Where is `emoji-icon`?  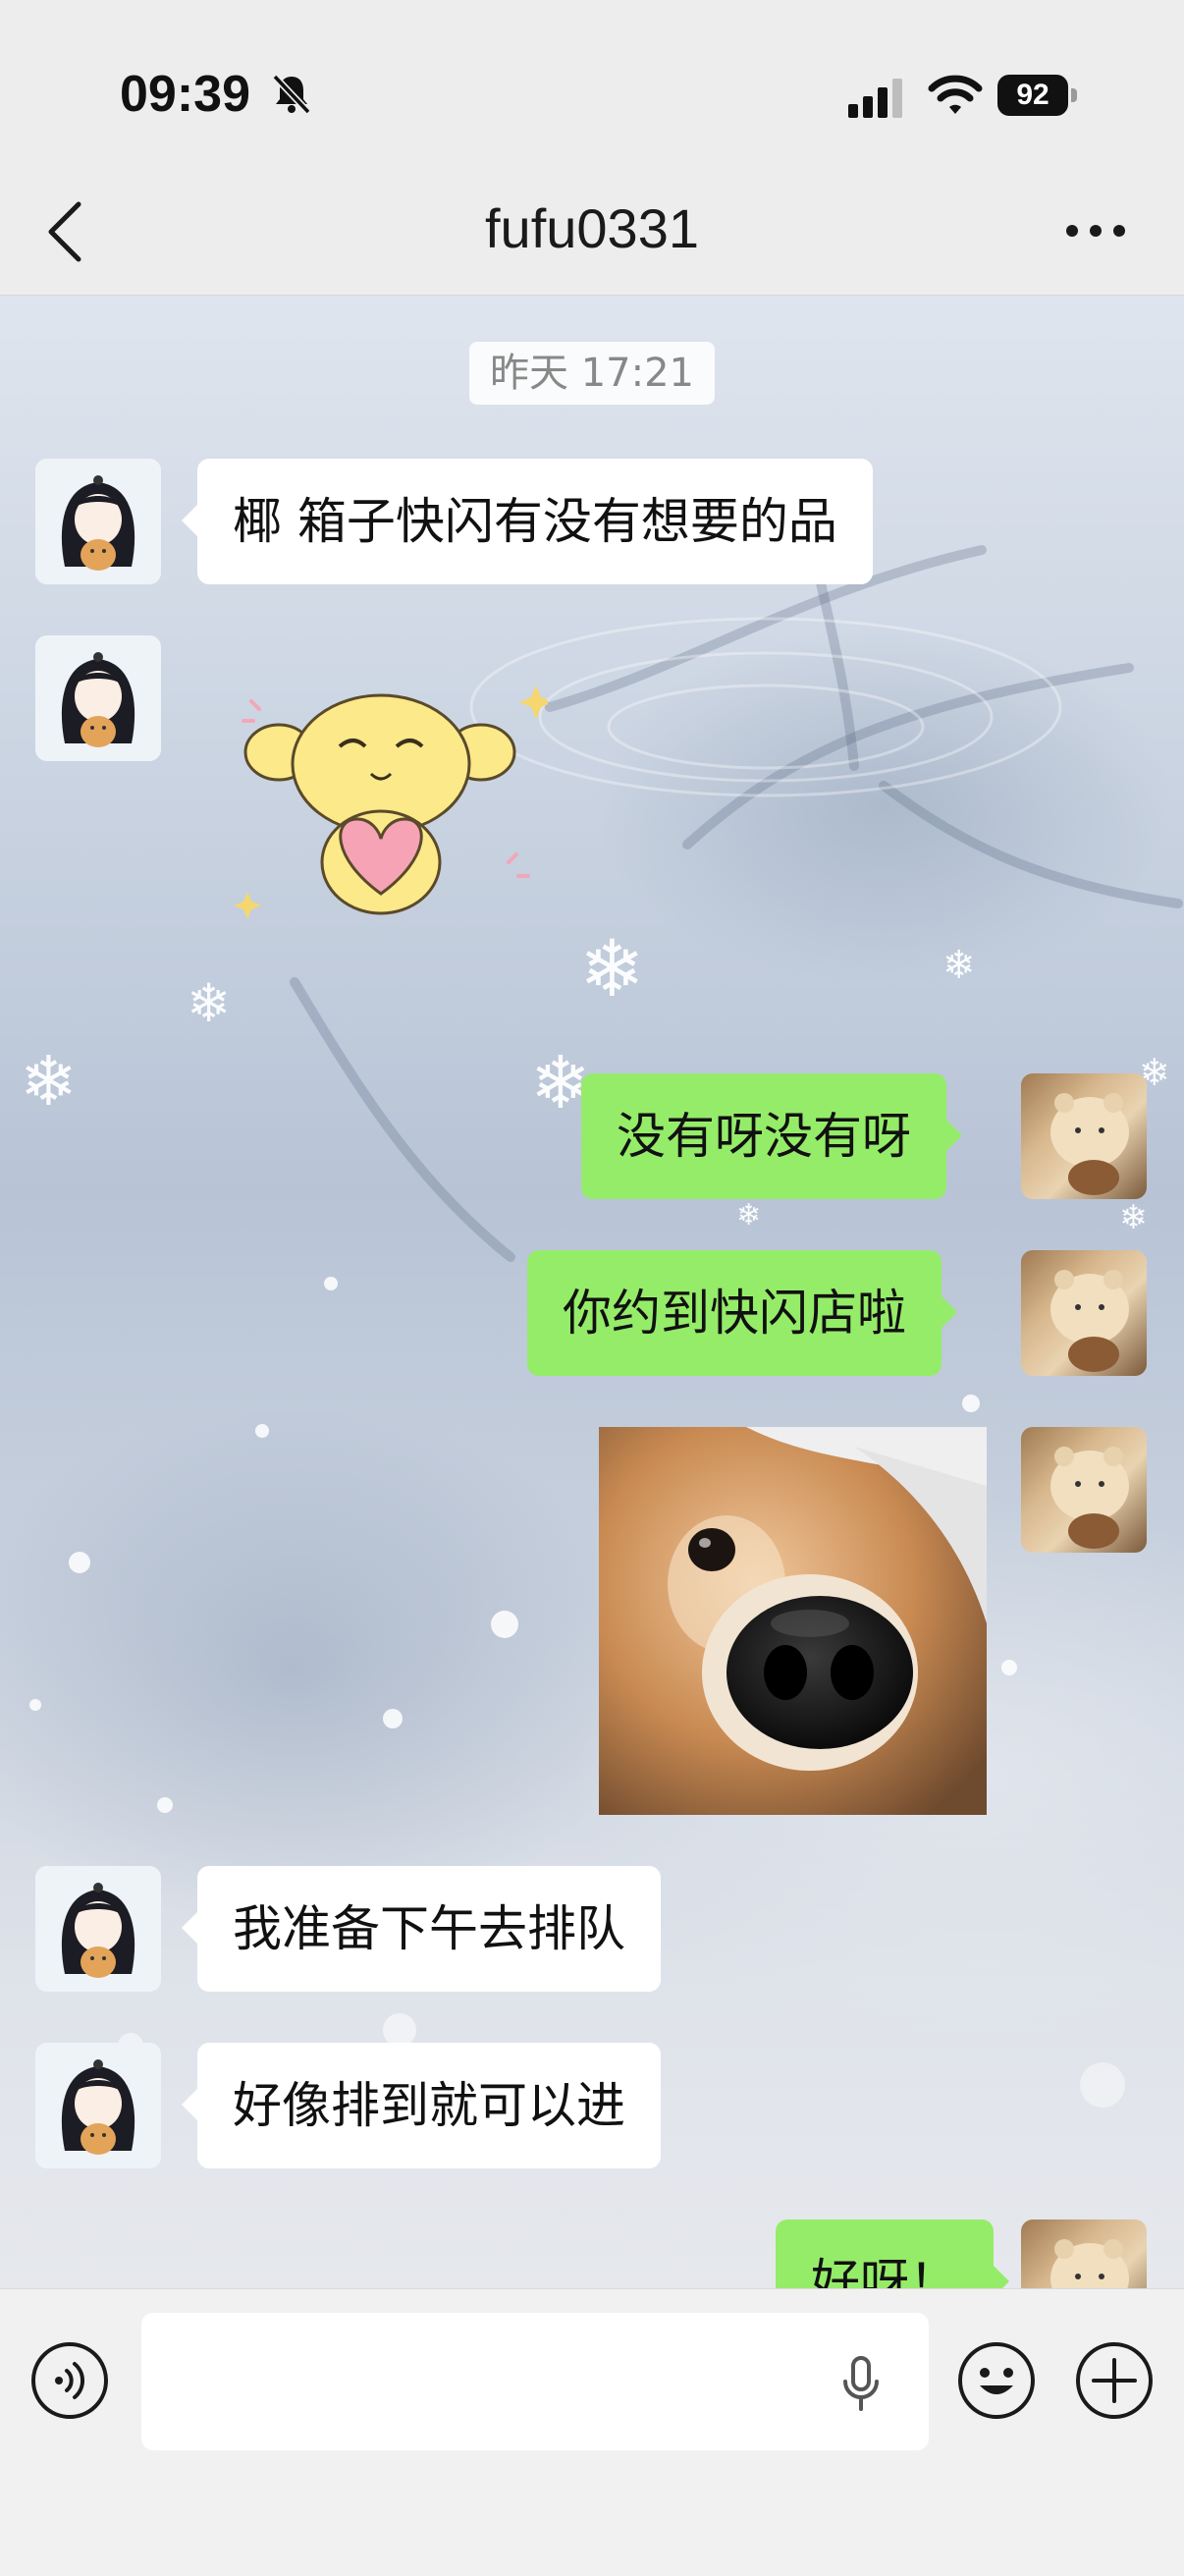
emoji-icon is located at coordinates (997, 2380).